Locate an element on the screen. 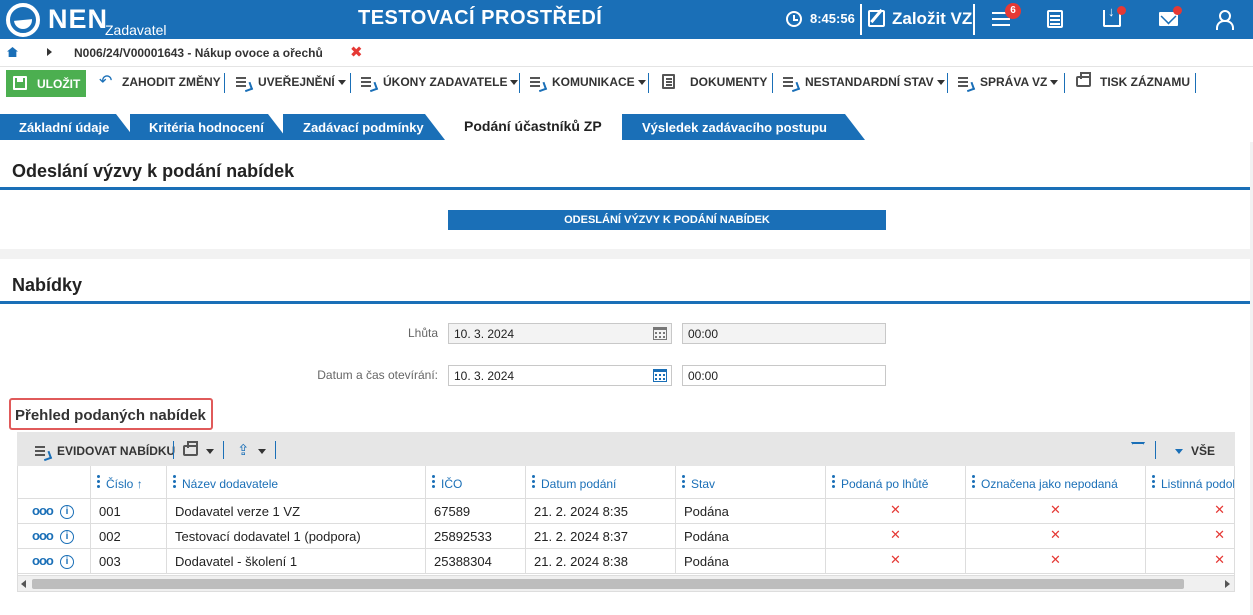 The image size is (1253, 615). table-cell: 25388304 is located at coordinates (476, 561).